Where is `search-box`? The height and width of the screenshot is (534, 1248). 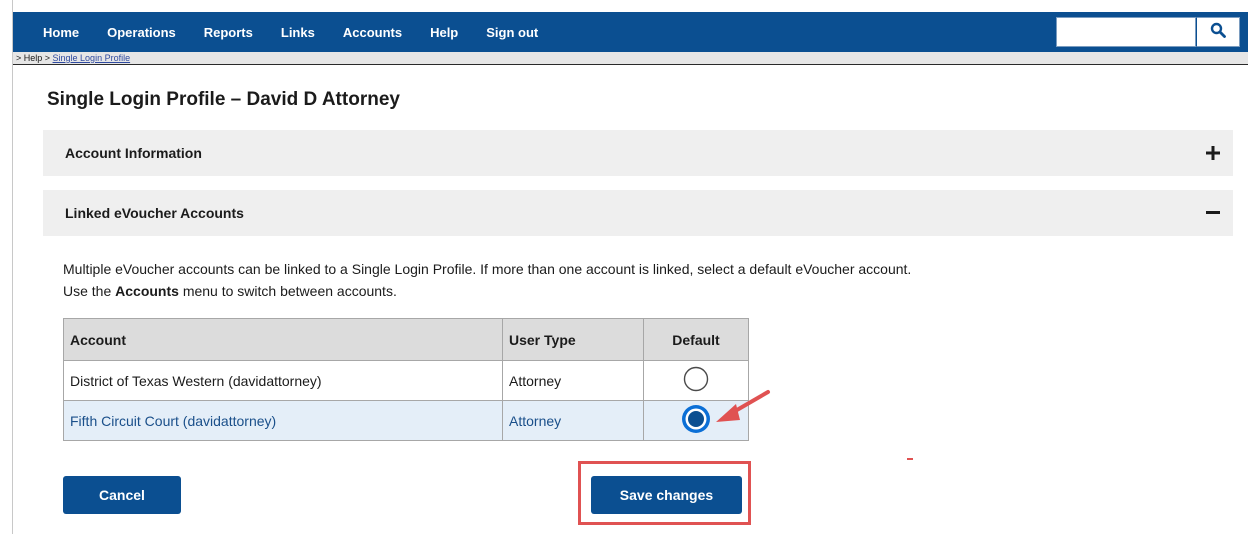
search-box is located at coordinates (1148, 32).